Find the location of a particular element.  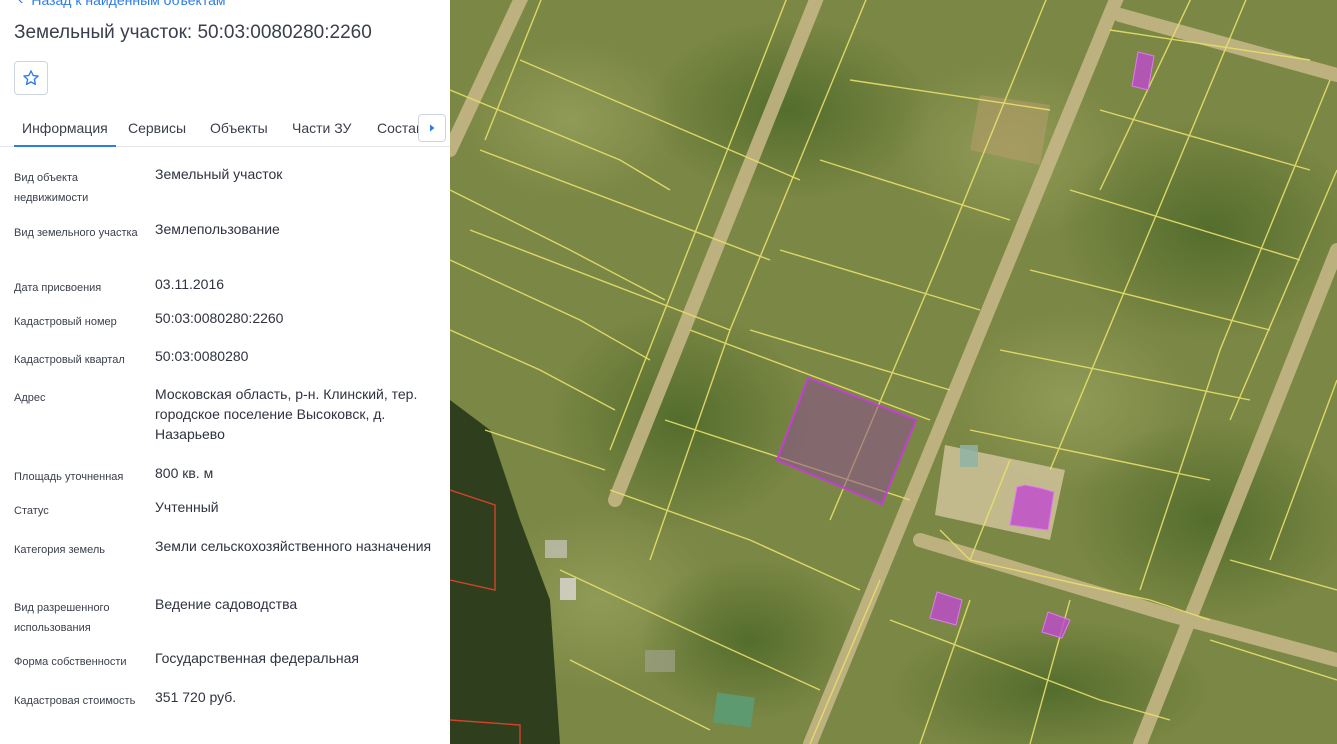

info-value: Земельный участок is located at coordinates (219, 174).